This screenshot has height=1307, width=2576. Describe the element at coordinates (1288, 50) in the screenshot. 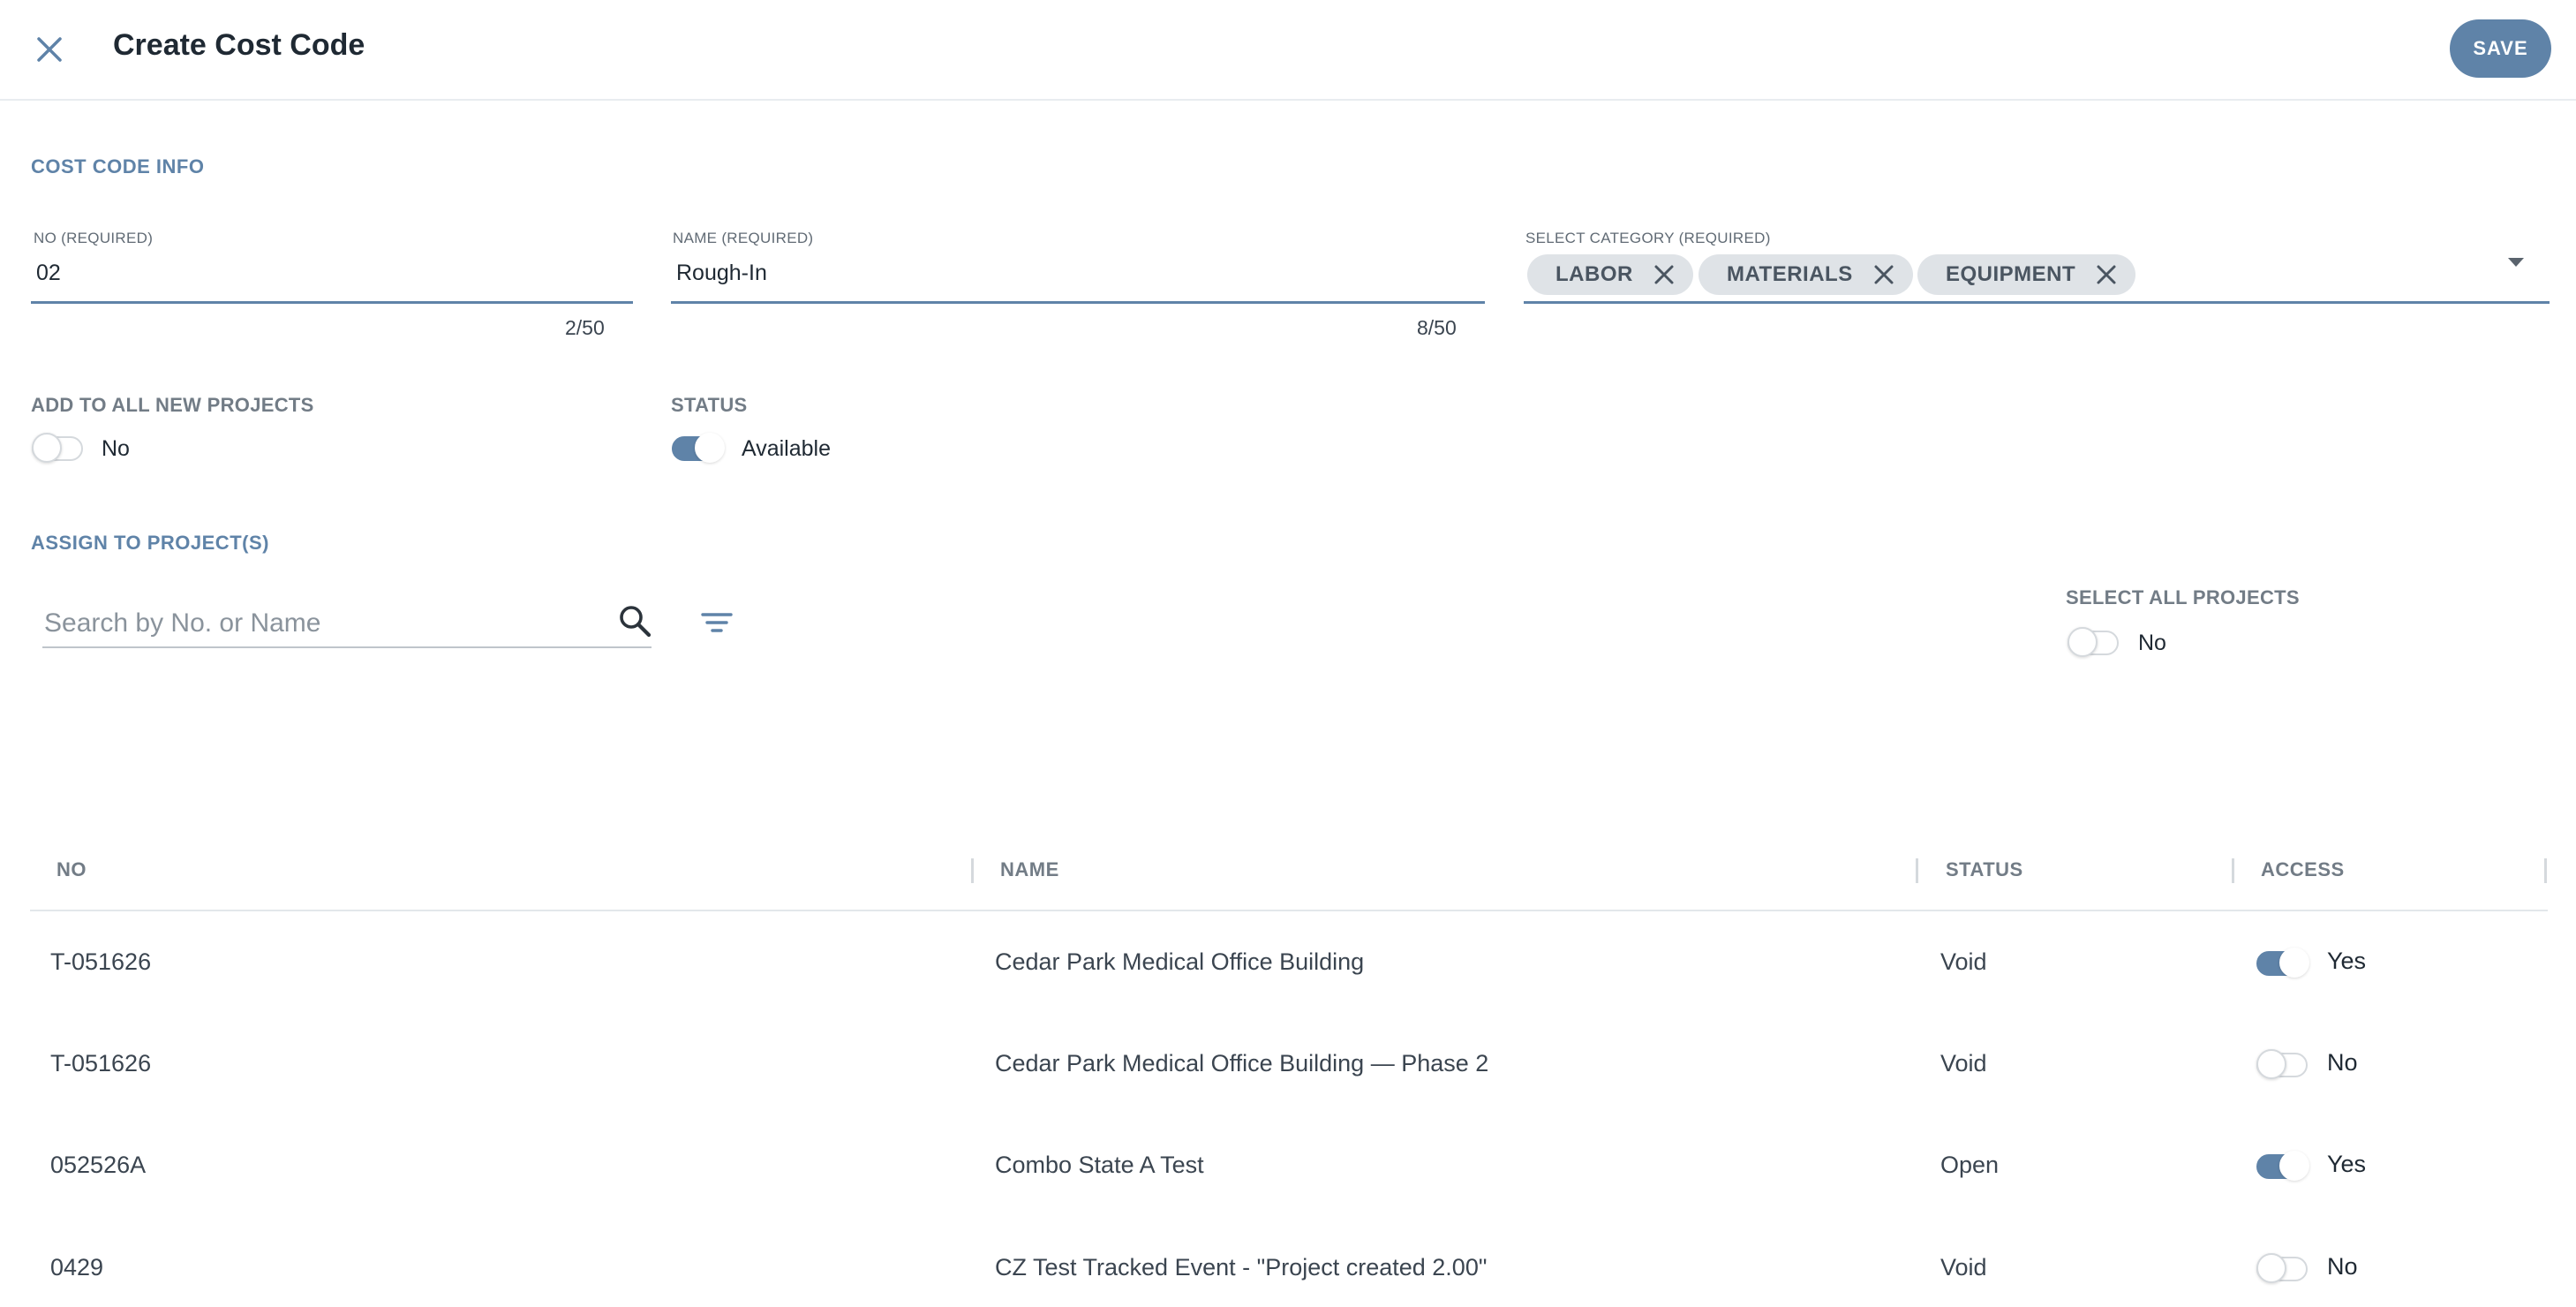

I see `top-bar: Create Cost Code SAVE` at that location.